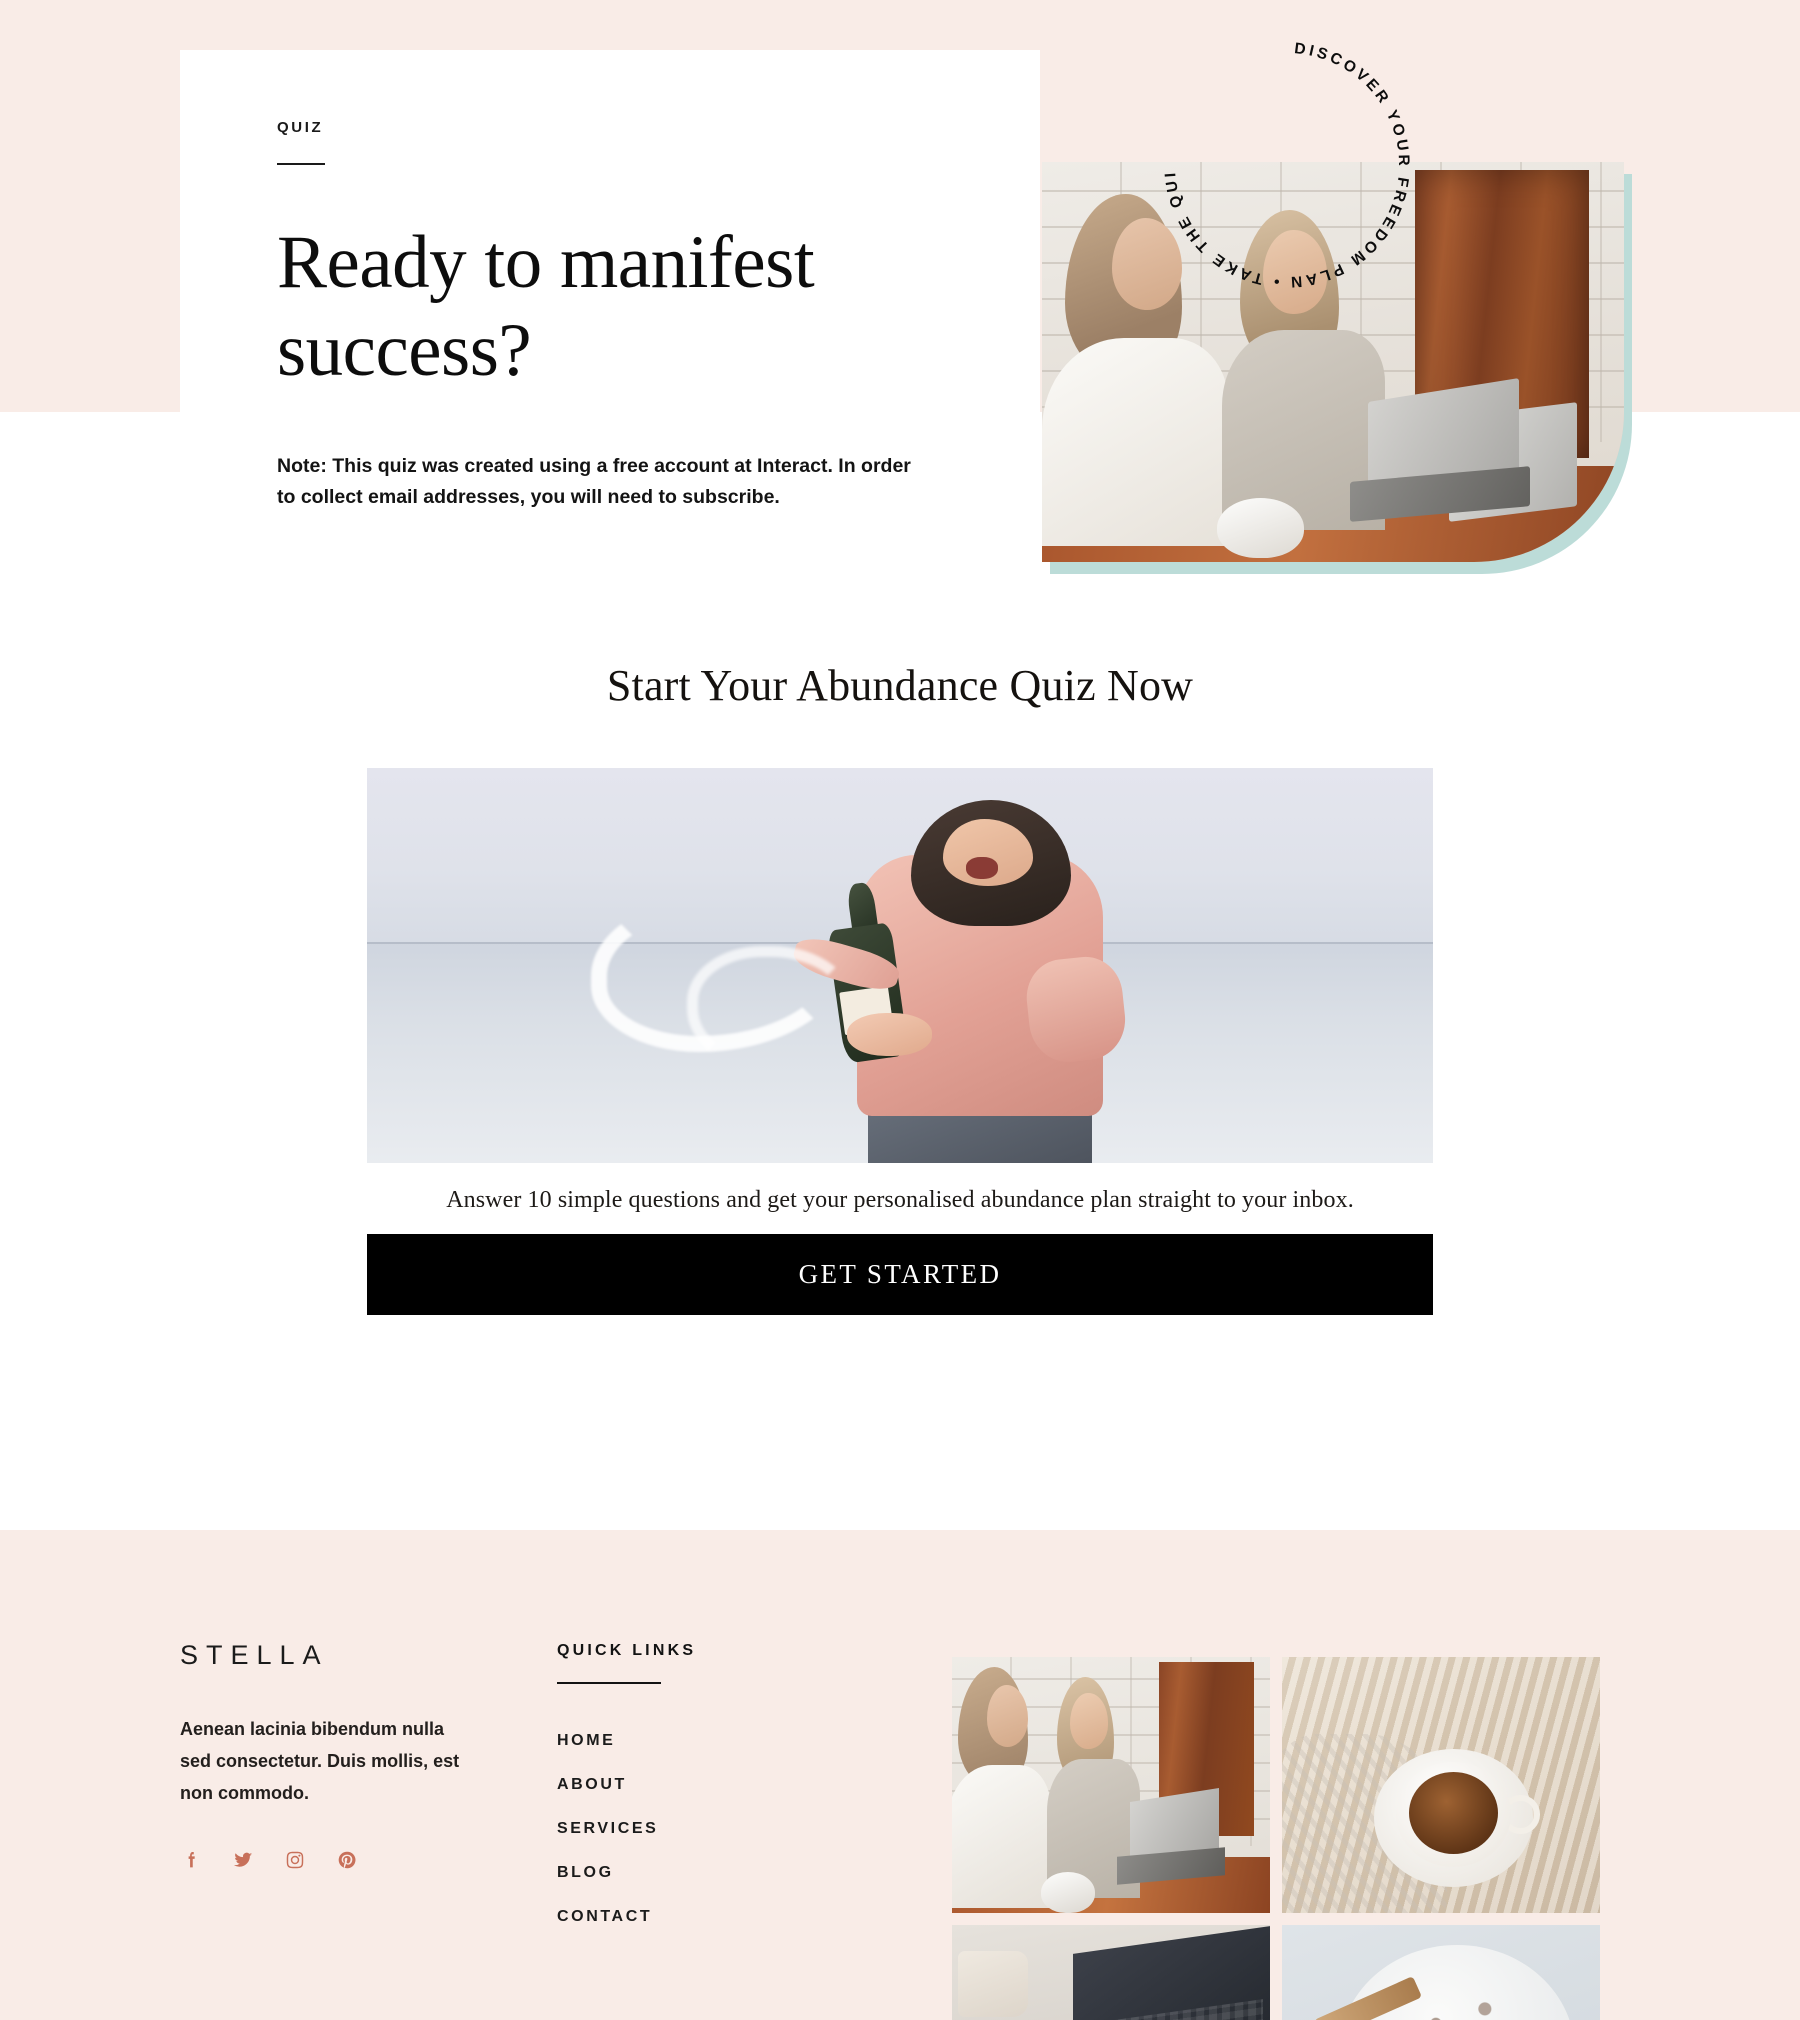  I want to click on page-title: Ready to manifest success?, so click(546, 306).